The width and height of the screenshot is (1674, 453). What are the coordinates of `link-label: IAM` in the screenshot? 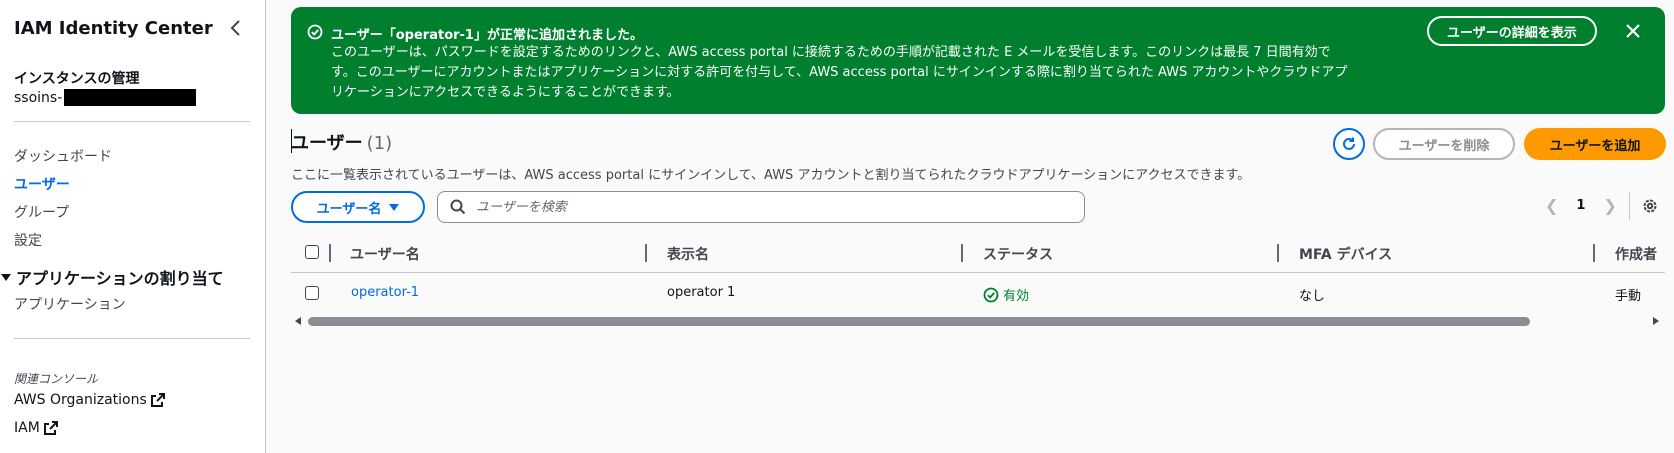 It's located at (27, 428).